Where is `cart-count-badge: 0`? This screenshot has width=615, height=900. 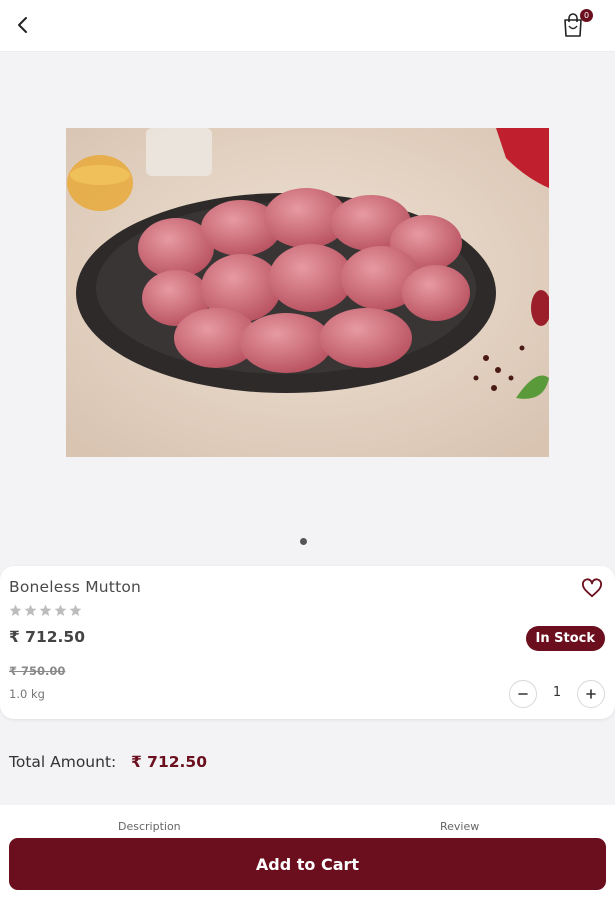
cart-count-badge: 0 is located at coordinates (586, 15).